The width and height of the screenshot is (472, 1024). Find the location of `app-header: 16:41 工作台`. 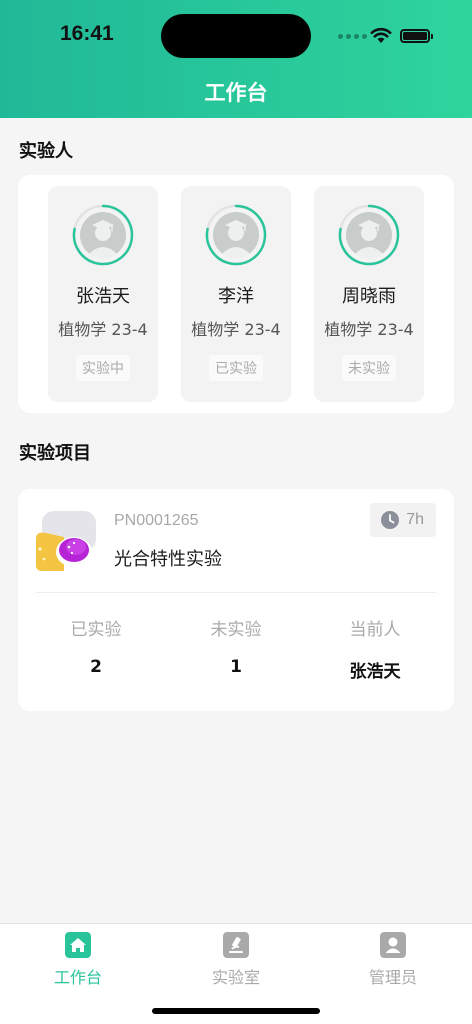

app-header: 16:41 工作台 is located at coordinates (236, 59).